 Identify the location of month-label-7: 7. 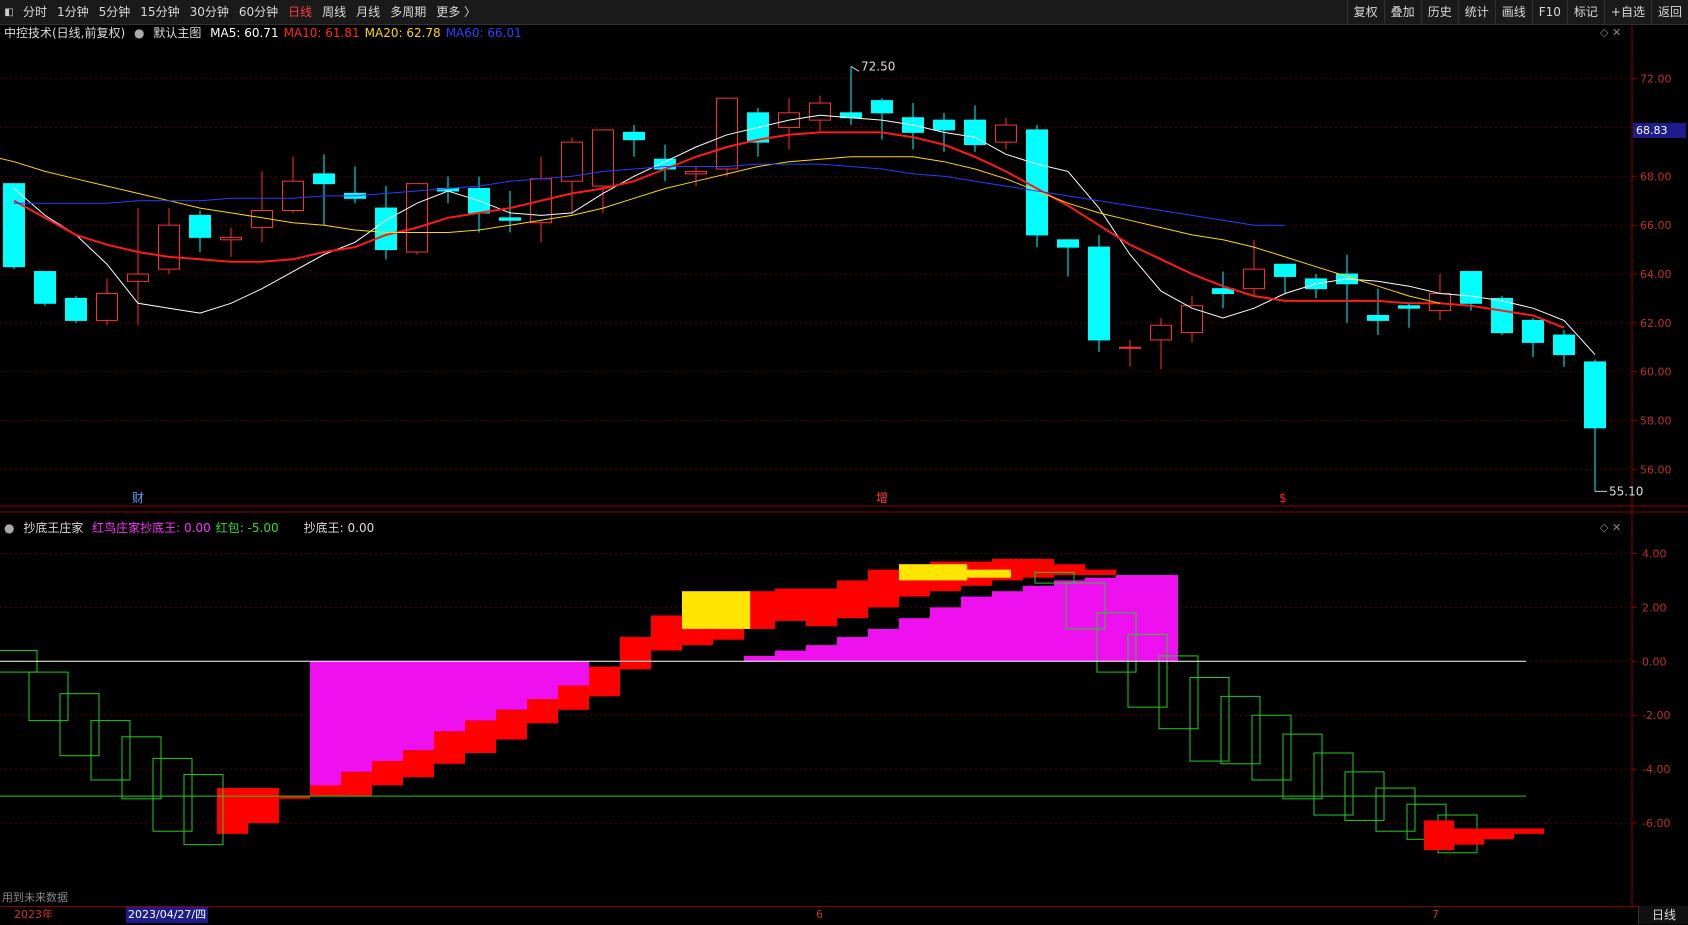
(1435, 914).